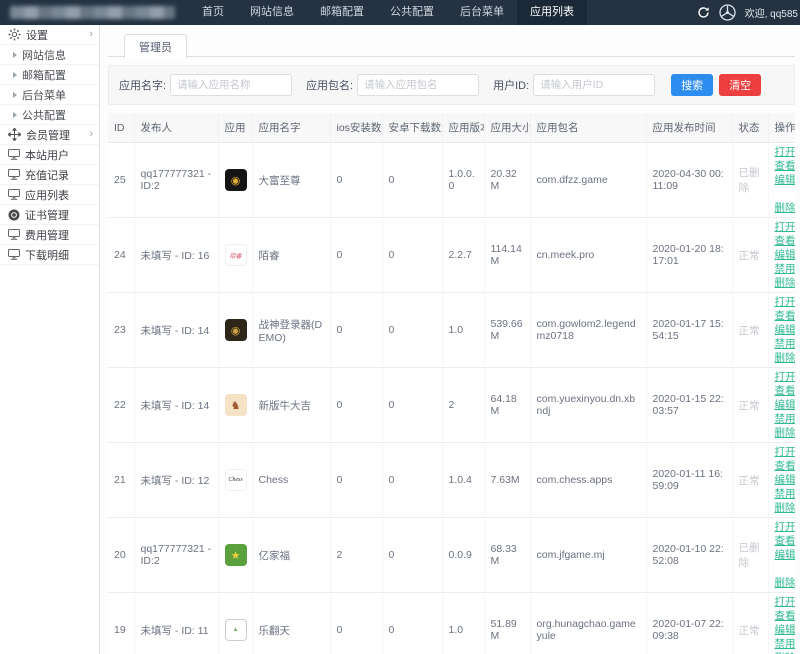  Describe the element at coordinates (272, 12) in the screenshot. I see `nav-item-site-info: 网站信息` at that location.